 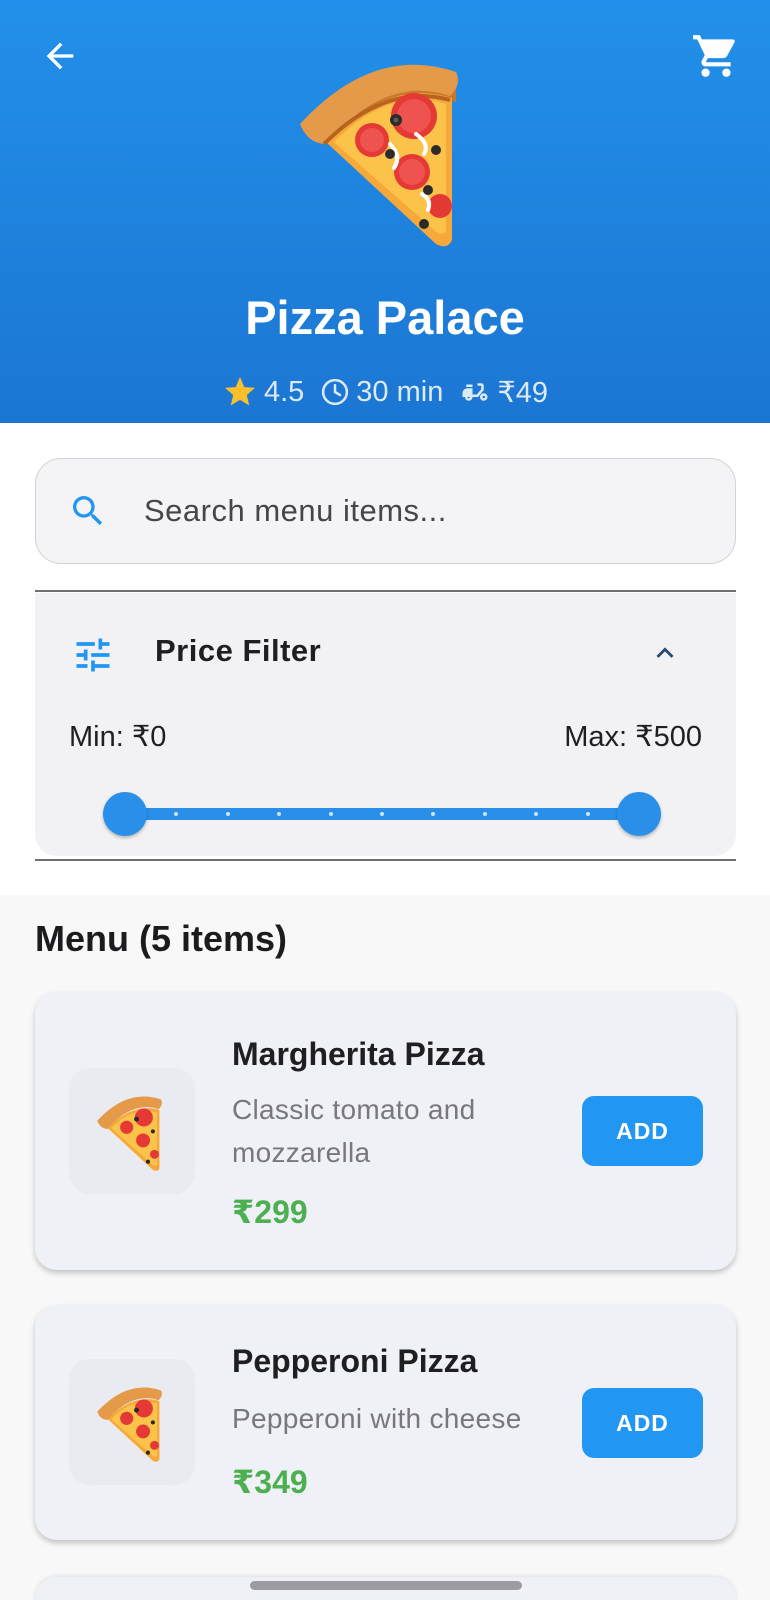 What do you see at coordinates (355, 1361) in the screenshot?
I see `menu-item-name: Pepperoni Pizza` at bounding box center [355, 1361].